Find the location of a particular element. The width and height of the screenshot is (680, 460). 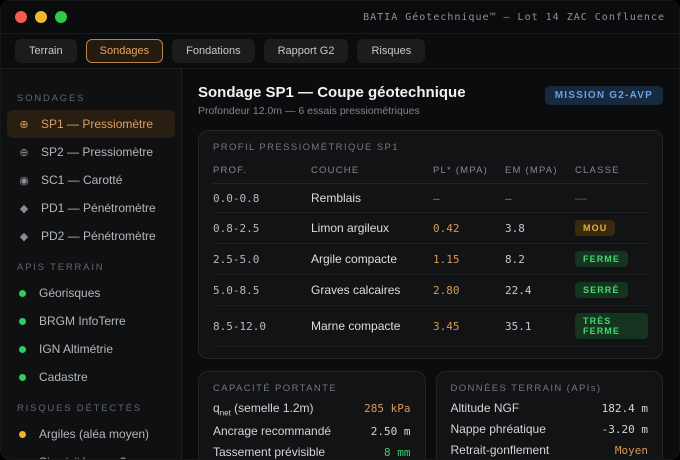

tassement-row: Tassement prévisible 8 mm is located at coordinates (312, 452).